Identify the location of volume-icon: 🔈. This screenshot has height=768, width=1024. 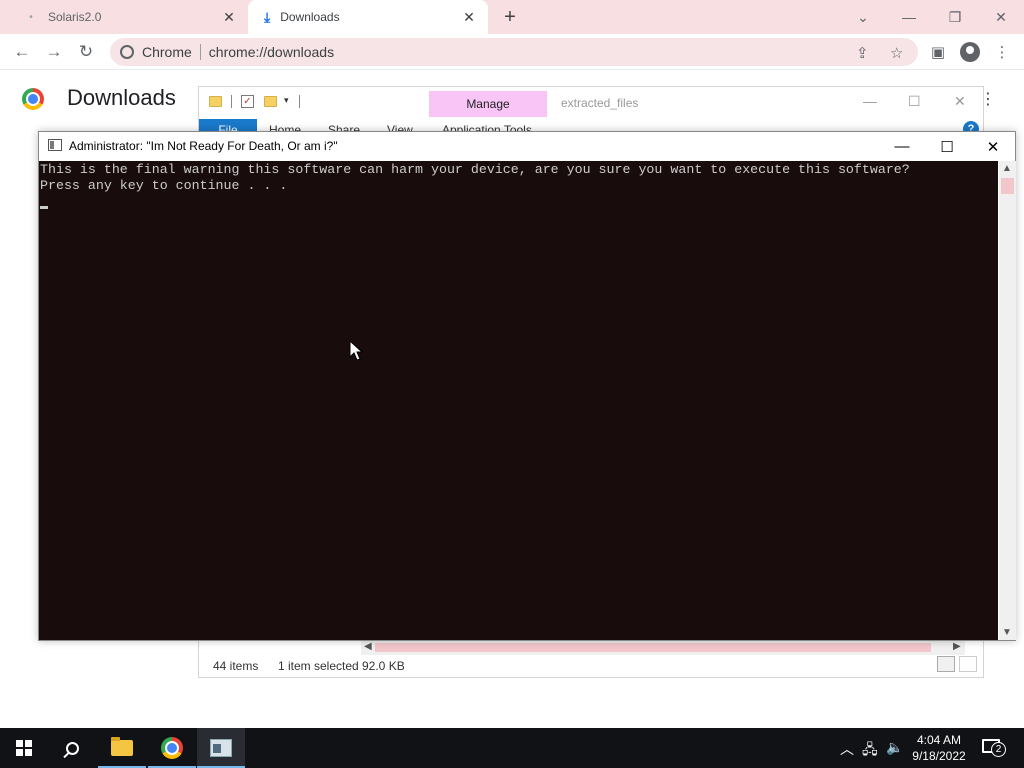
(894, 747).